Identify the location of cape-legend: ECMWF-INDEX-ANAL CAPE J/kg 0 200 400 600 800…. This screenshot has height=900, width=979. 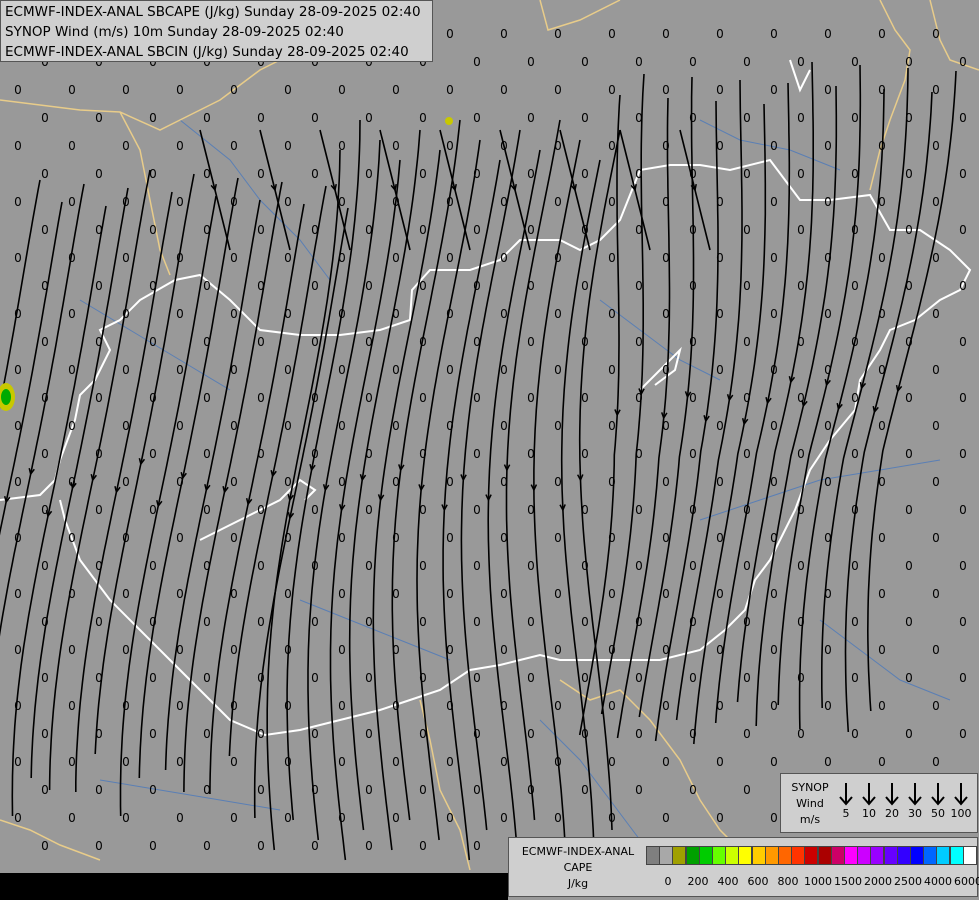
(743, 867).